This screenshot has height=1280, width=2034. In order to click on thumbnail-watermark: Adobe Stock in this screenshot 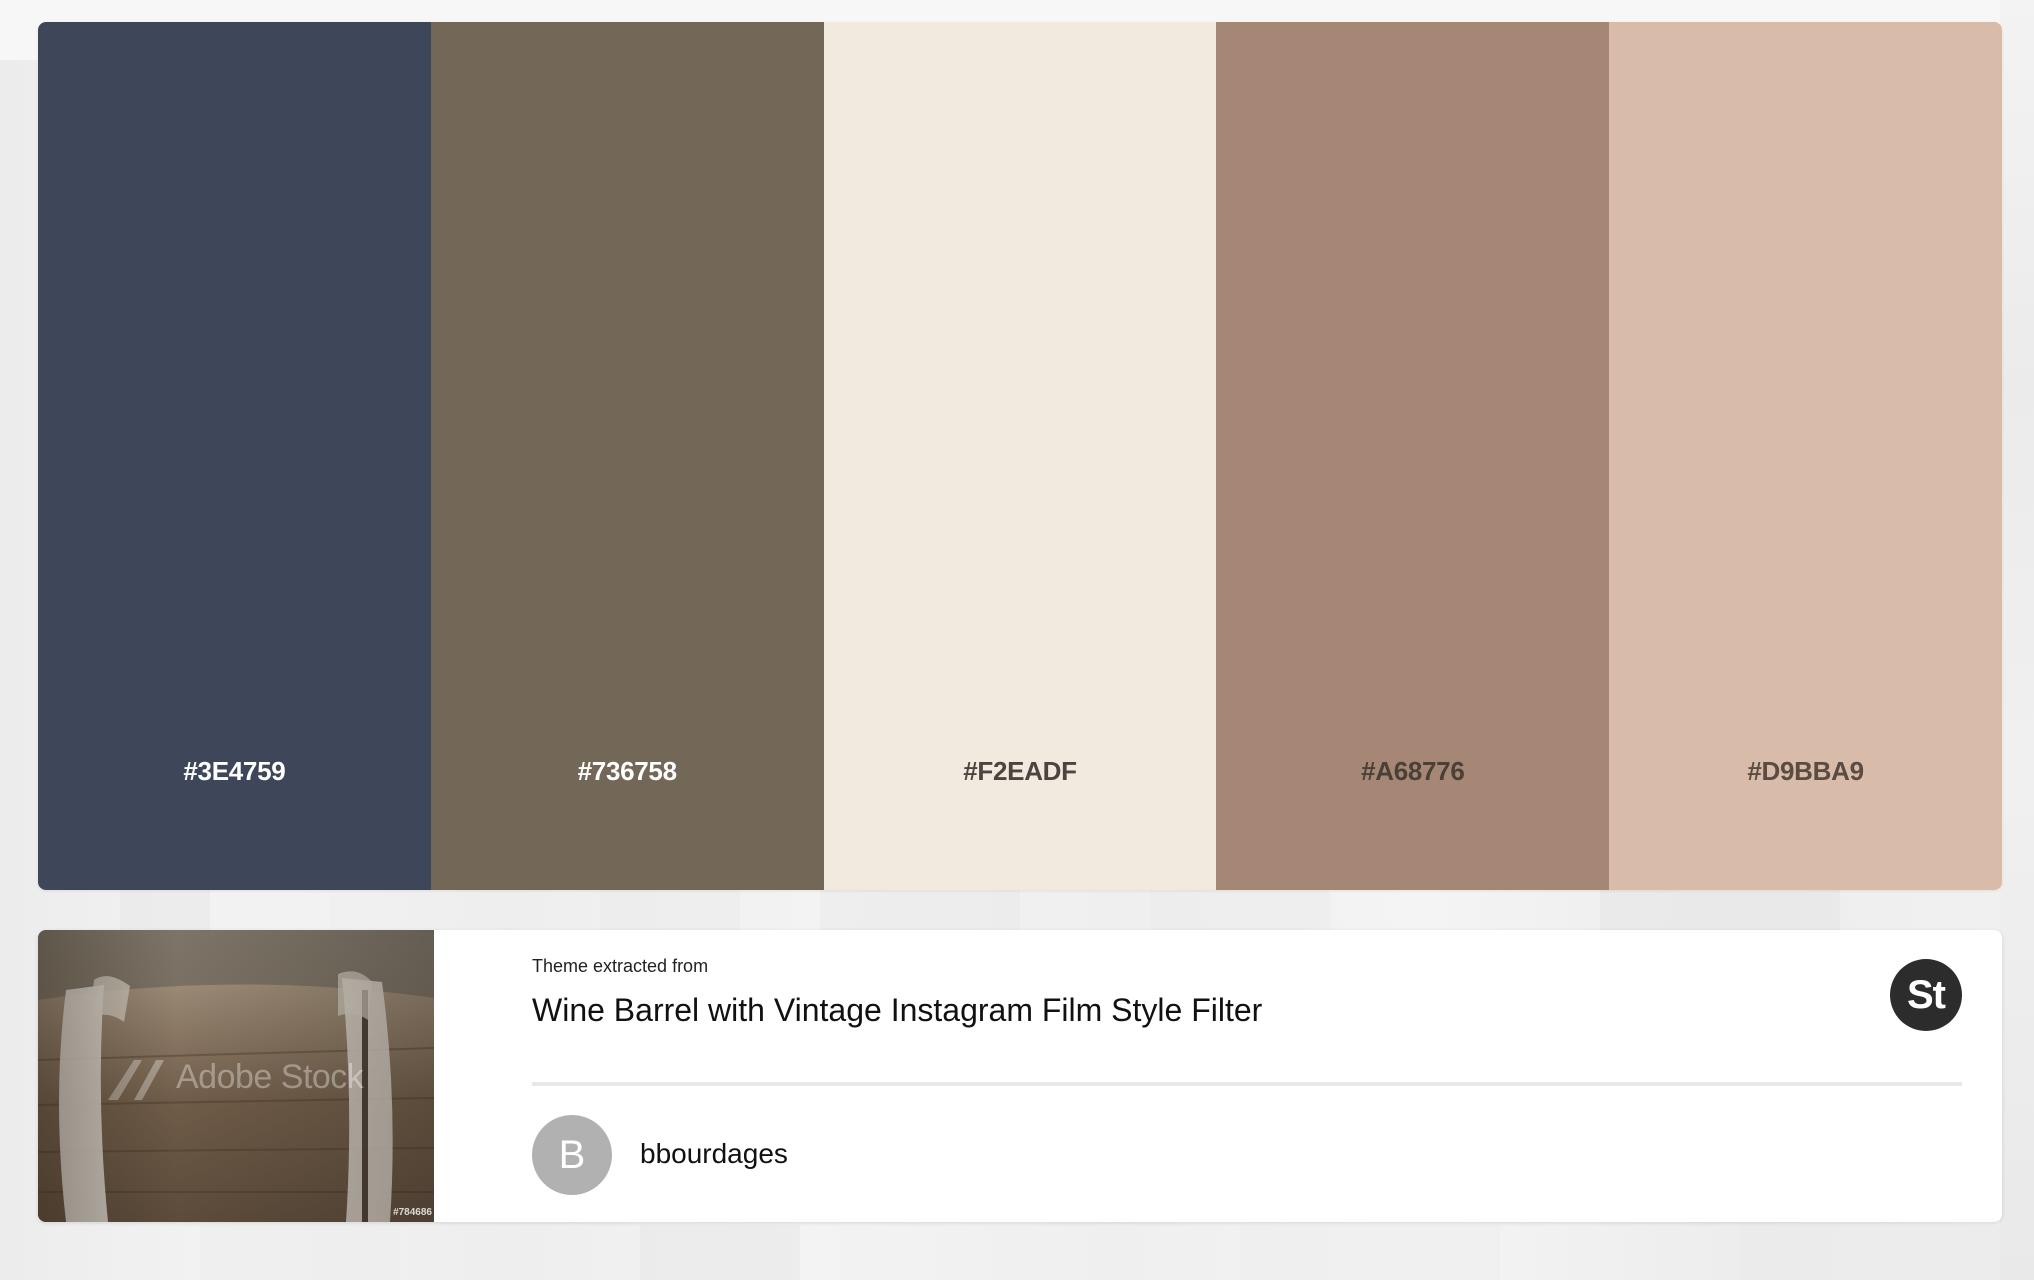, I will do `click(270, 1077)`.